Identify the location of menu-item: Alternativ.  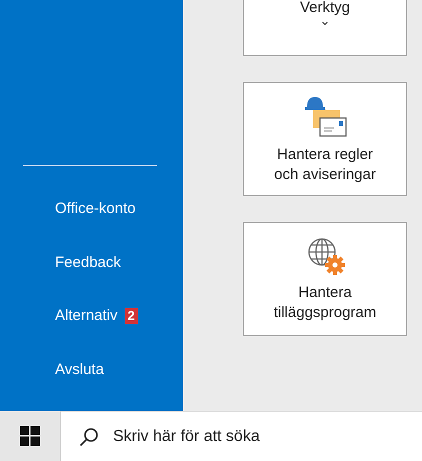
(86, 315).